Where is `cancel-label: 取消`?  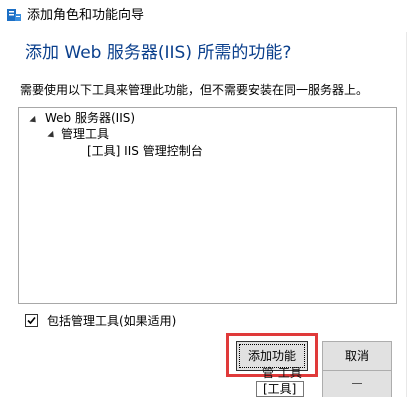
cancel-label: 取消 is located at coordinates (356, 356).